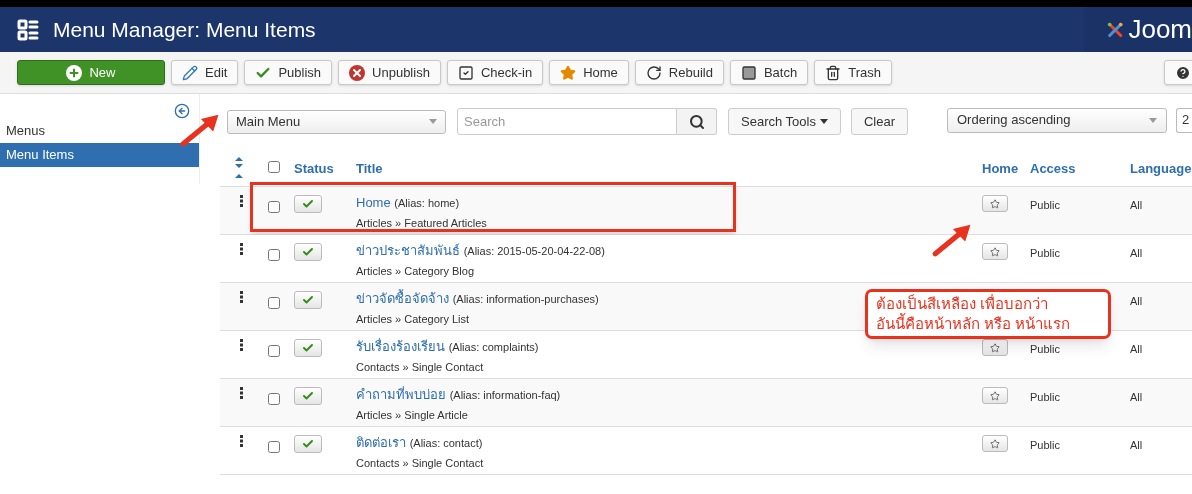 The height and width of the screenshot is (494, 1192). What do you see at coordinates (823, 121) in the screenshot?
I see `caret-icon` at bounding box center [823, 121].